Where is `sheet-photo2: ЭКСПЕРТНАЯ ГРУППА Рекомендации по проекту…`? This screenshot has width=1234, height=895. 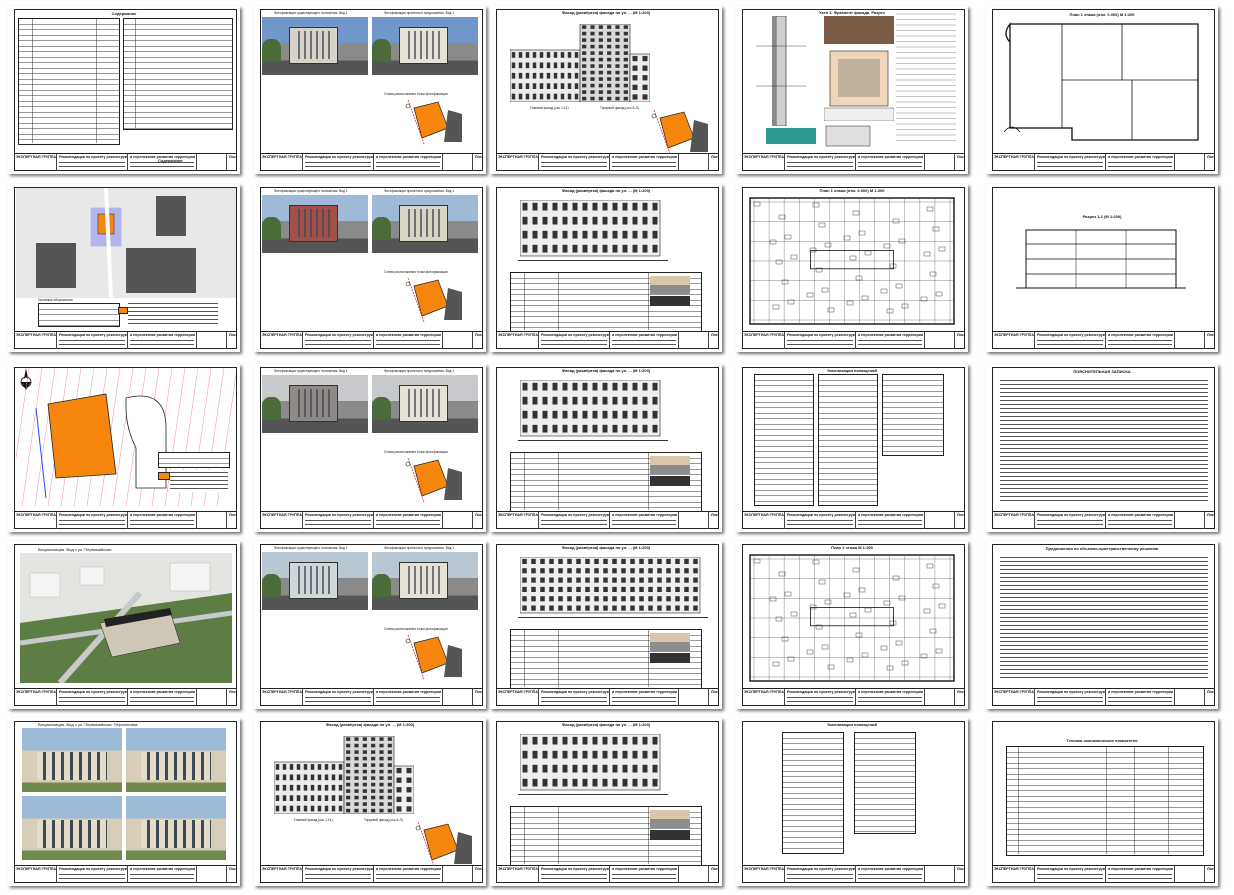 sheet-photo2: ЭКСПЕРТНАЯ ГРУППА Рекомендации по проекту… is located at coordinates (370, 268).